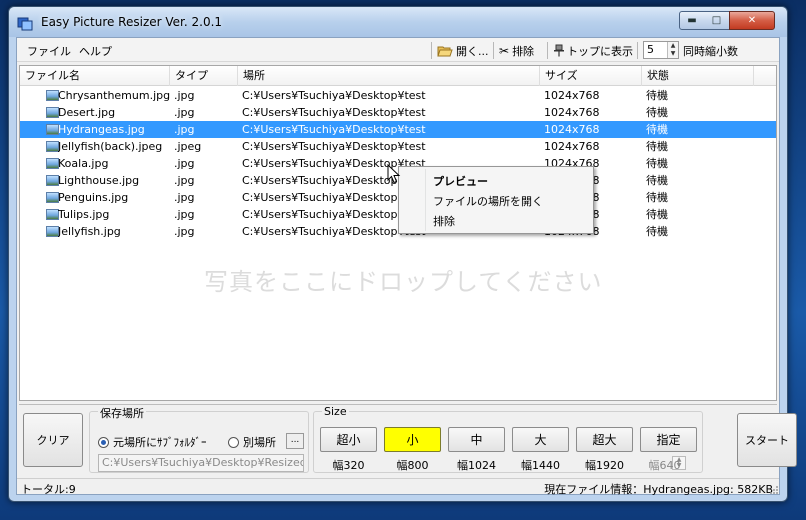 This screenshot has width=806, height=520. Describe the element at coordinates (600, 51) in the screenshot. I see `always-on-top-label: トップに表示` at that location.